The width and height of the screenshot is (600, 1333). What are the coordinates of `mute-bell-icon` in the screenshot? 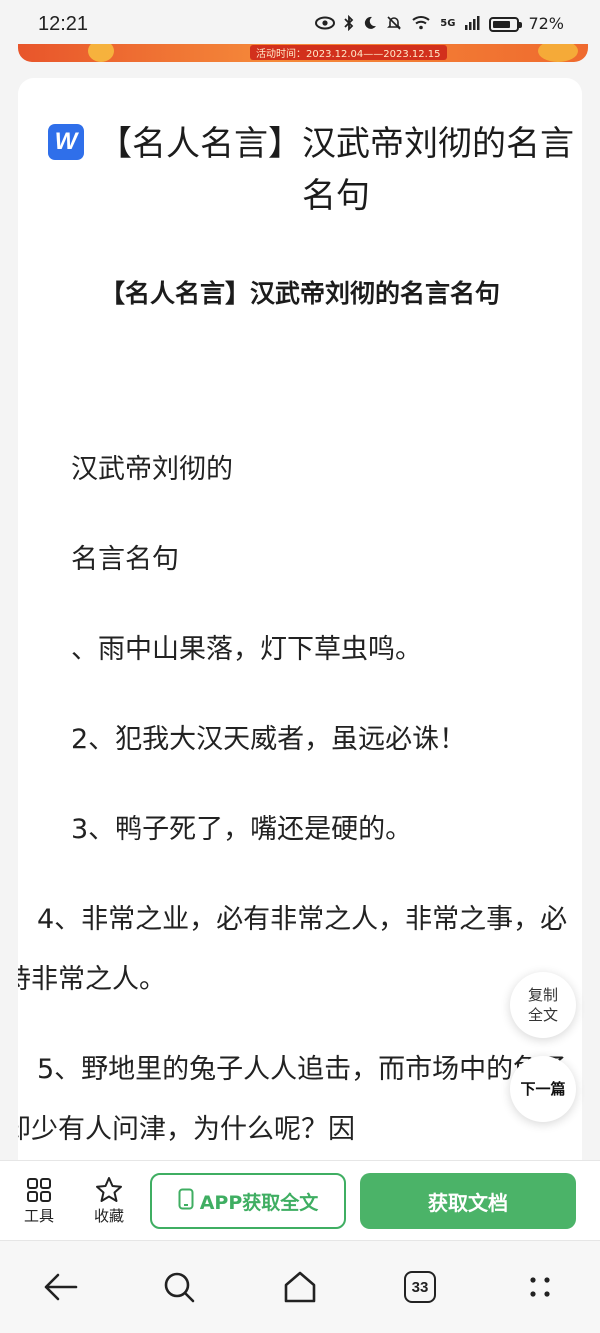 It's located at (394, 24).